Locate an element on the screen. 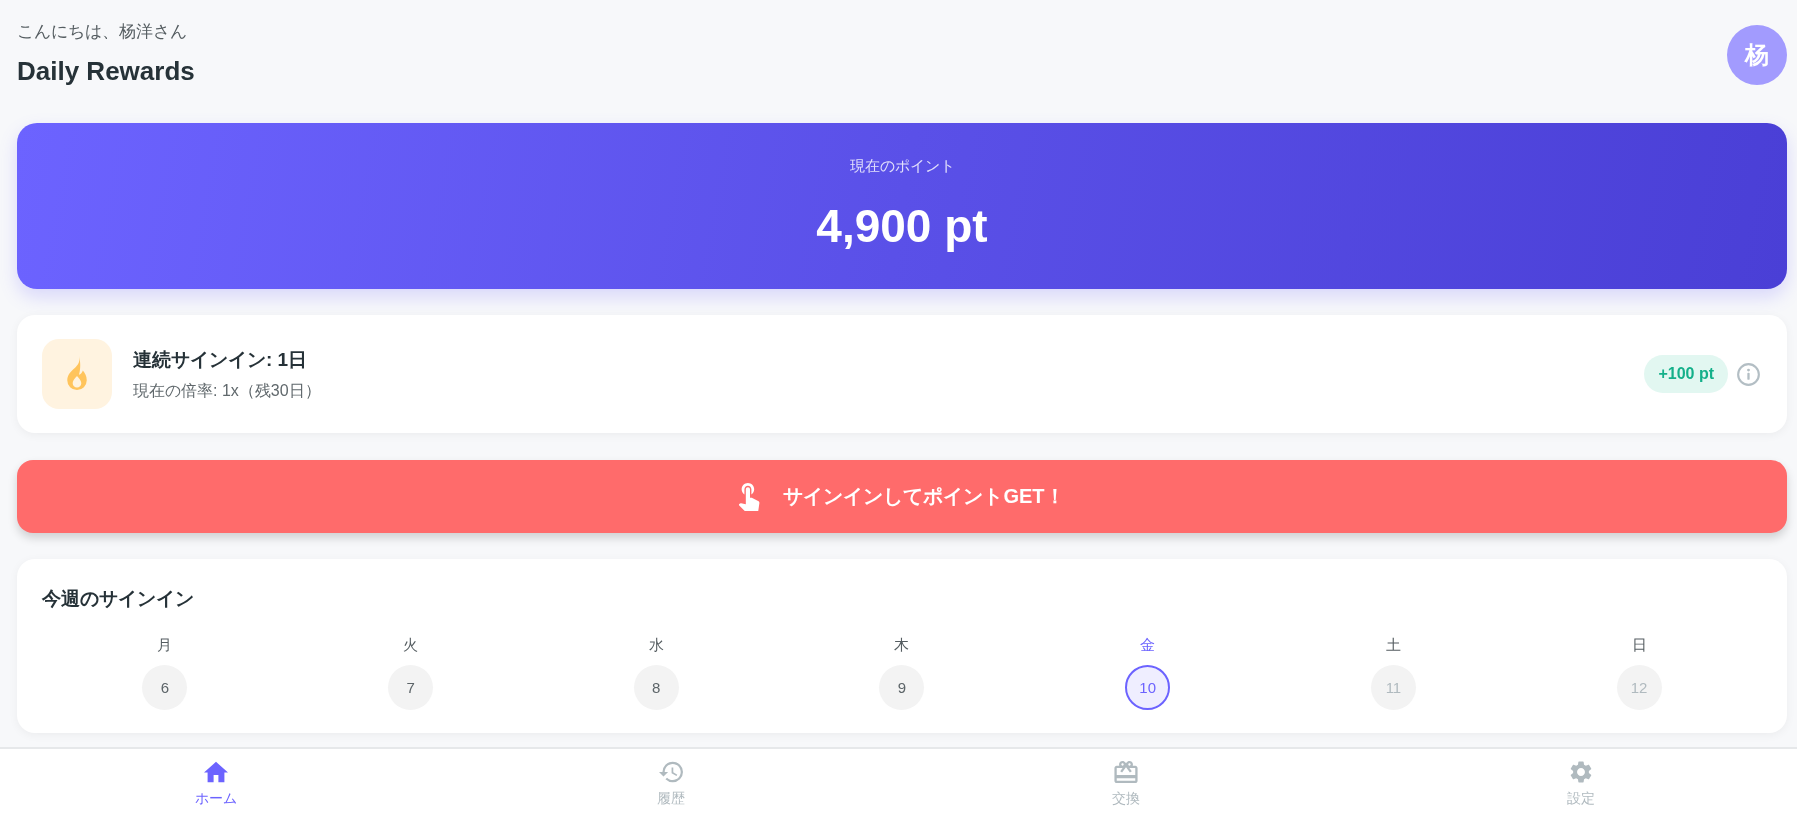  nav-tab: 交換 is located at coordinates (1126, 780).